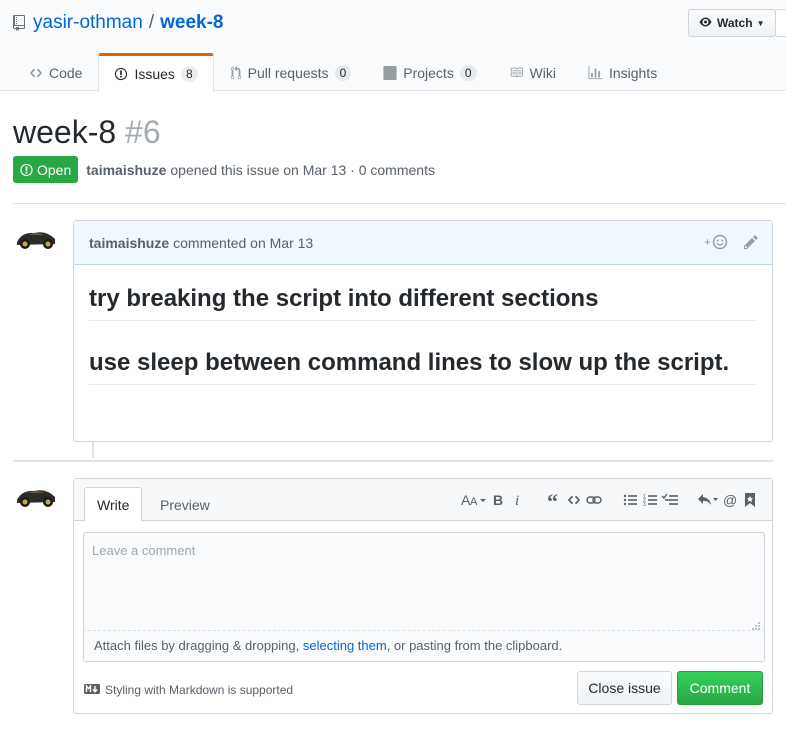 This screenshot has height=737, width=786. I want to click on repo-nav-tabs: Code Issues 8 Pull requests 0 Projects 0, so click(343, 72).